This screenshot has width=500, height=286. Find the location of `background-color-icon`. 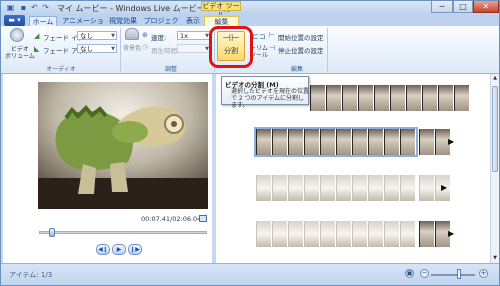

background-color-icon is located at coordinates (132, 34).